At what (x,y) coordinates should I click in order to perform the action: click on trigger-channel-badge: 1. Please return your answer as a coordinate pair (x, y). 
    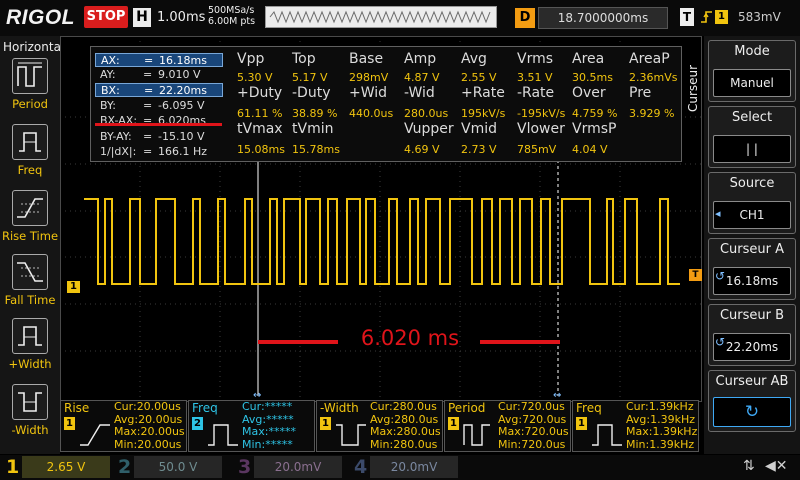
    Looking at the image, I should click on (721, 17).